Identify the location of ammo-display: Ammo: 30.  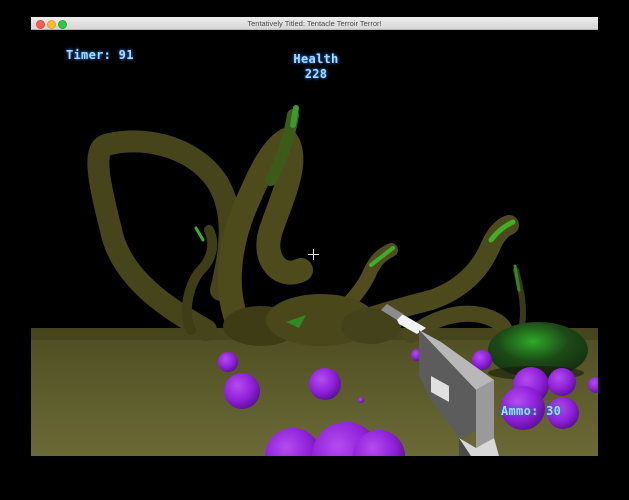
(531, 411).